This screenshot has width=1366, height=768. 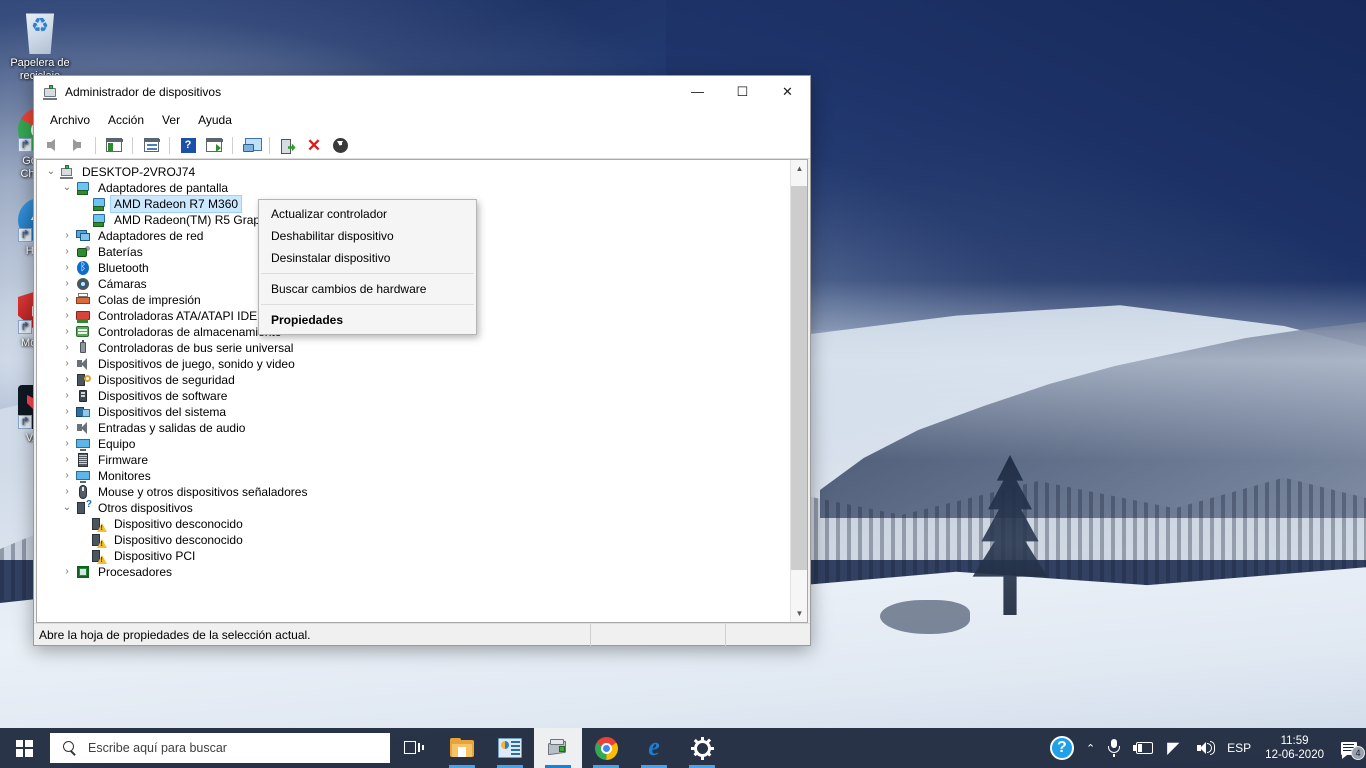 I want to click on tray-language-indicator: ESP, so click(x=1239, y=748).